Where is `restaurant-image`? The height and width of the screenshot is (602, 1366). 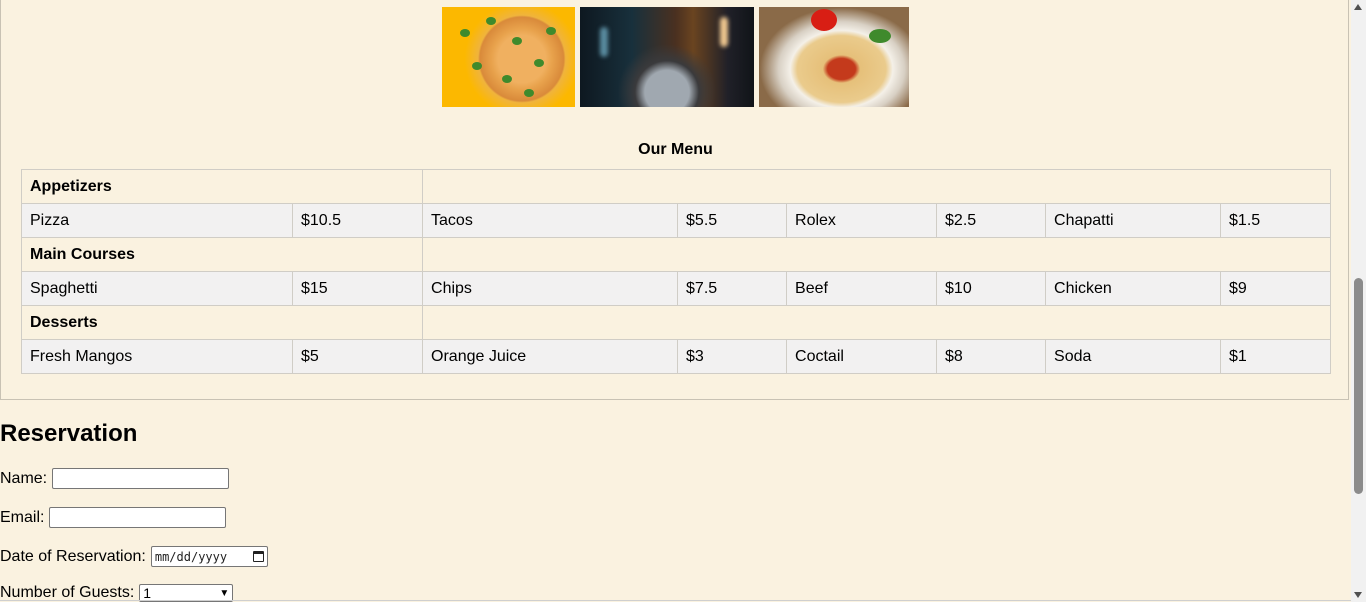
restaurant-image is located at coordinates (667, 57).